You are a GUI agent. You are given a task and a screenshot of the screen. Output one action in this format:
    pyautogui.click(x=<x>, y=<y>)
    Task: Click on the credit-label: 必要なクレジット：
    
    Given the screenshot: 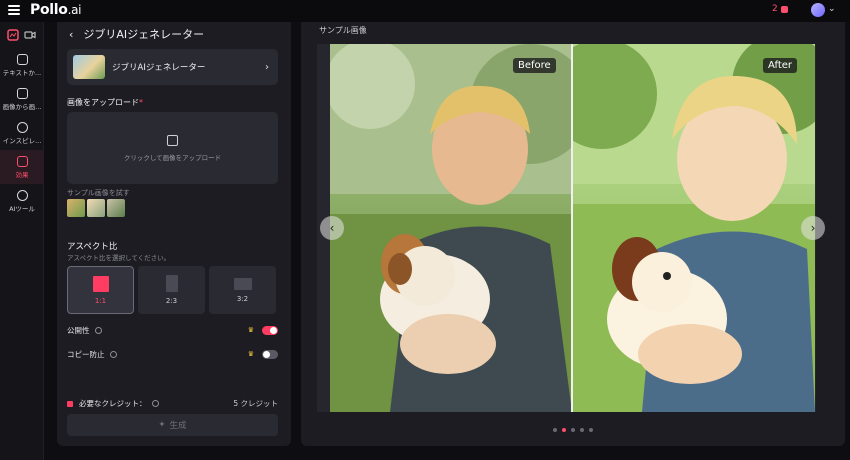 What is the action you would take?
    pyautogui.click(x=113, y=403)
    